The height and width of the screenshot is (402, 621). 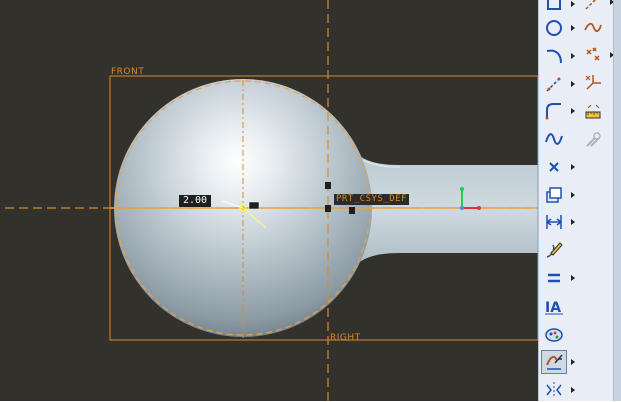 What do you see at coordinates (554, 5) in the screenshot?
I see `rectangle-icon` at bounding box center [554, 5].